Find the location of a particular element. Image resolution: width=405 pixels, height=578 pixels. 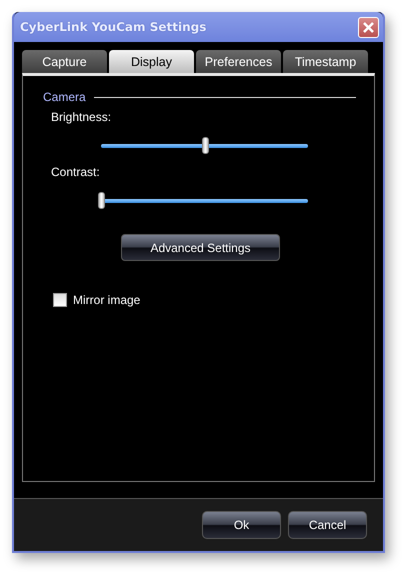

close-button is located at coordinates (368, 27).